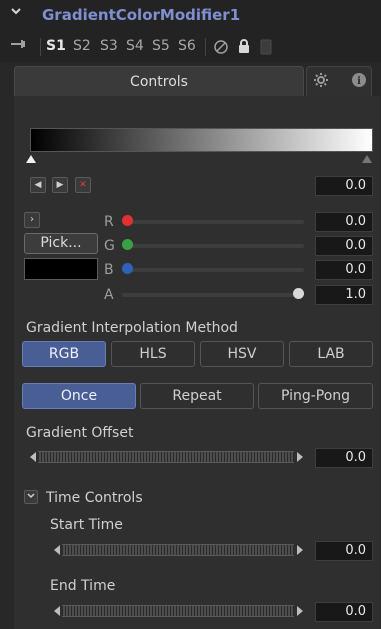 Image resolution: width=381 pixels, height=629 pixels. What do you see at coordinates (80, 433) in the screenshot?
I see `offset-label: Gradient Offset` at bounding box center [80, 433].